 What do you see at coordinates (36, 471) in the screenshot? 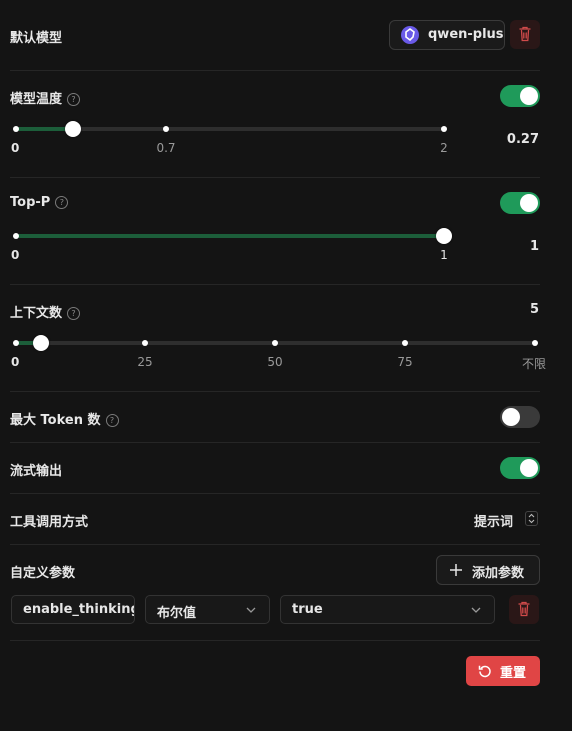
I see `streaming-label: 流式输出` at bounding box center [36, 471].